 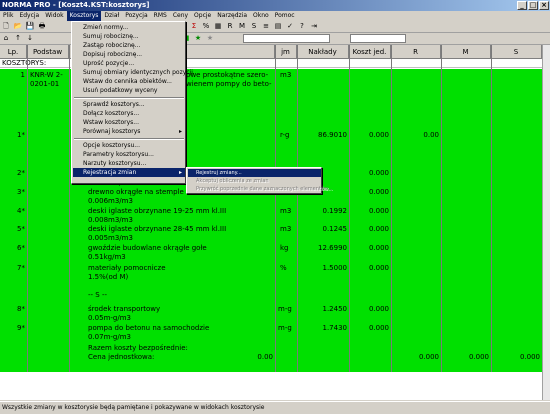 I want to click on star-icon: ★, so click(x=198, y=38).